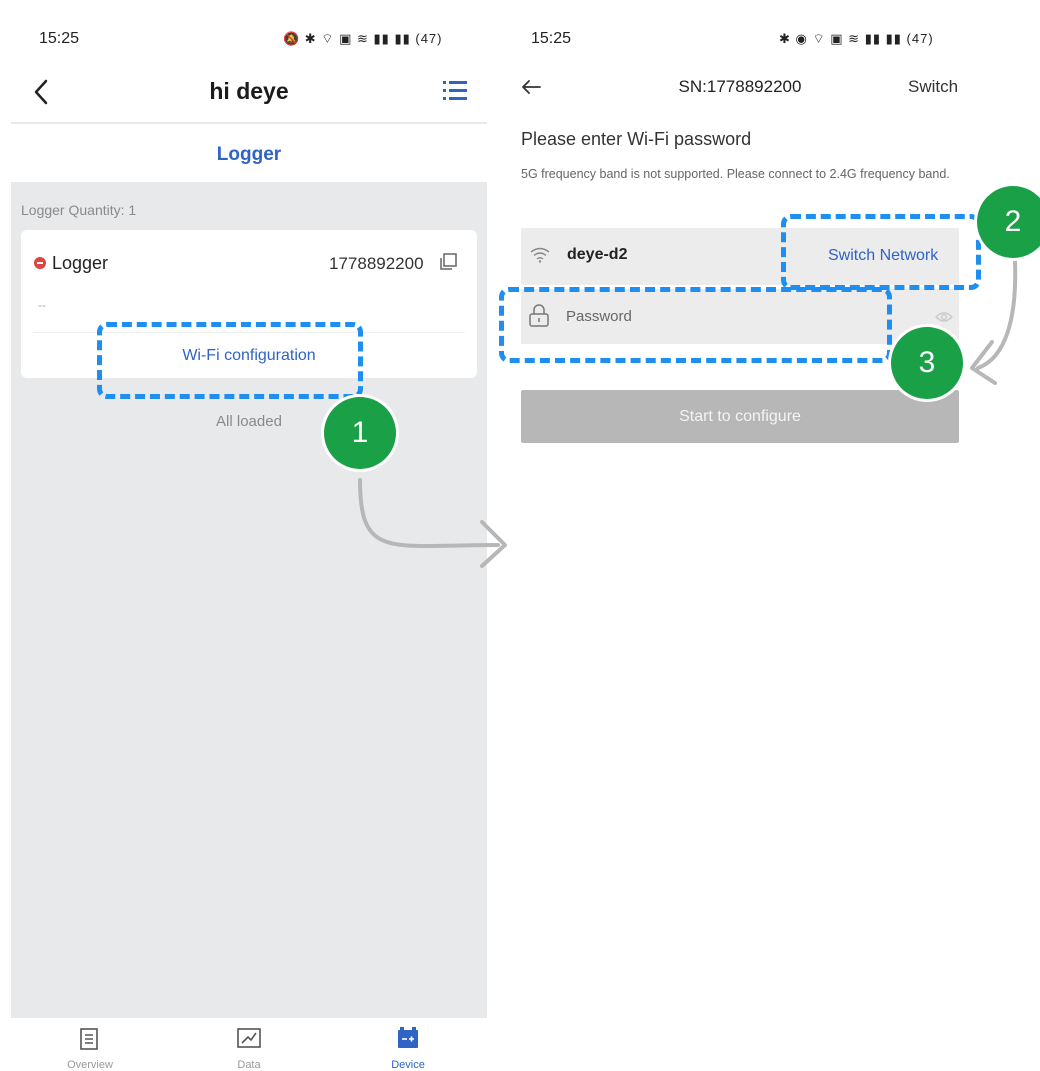 Image resolution: width=1040 pixels, height=1071 pixels. Describe the element at coordinates (1008, 222) in the screenshot. I see `step-badge-2: 2` at that location.